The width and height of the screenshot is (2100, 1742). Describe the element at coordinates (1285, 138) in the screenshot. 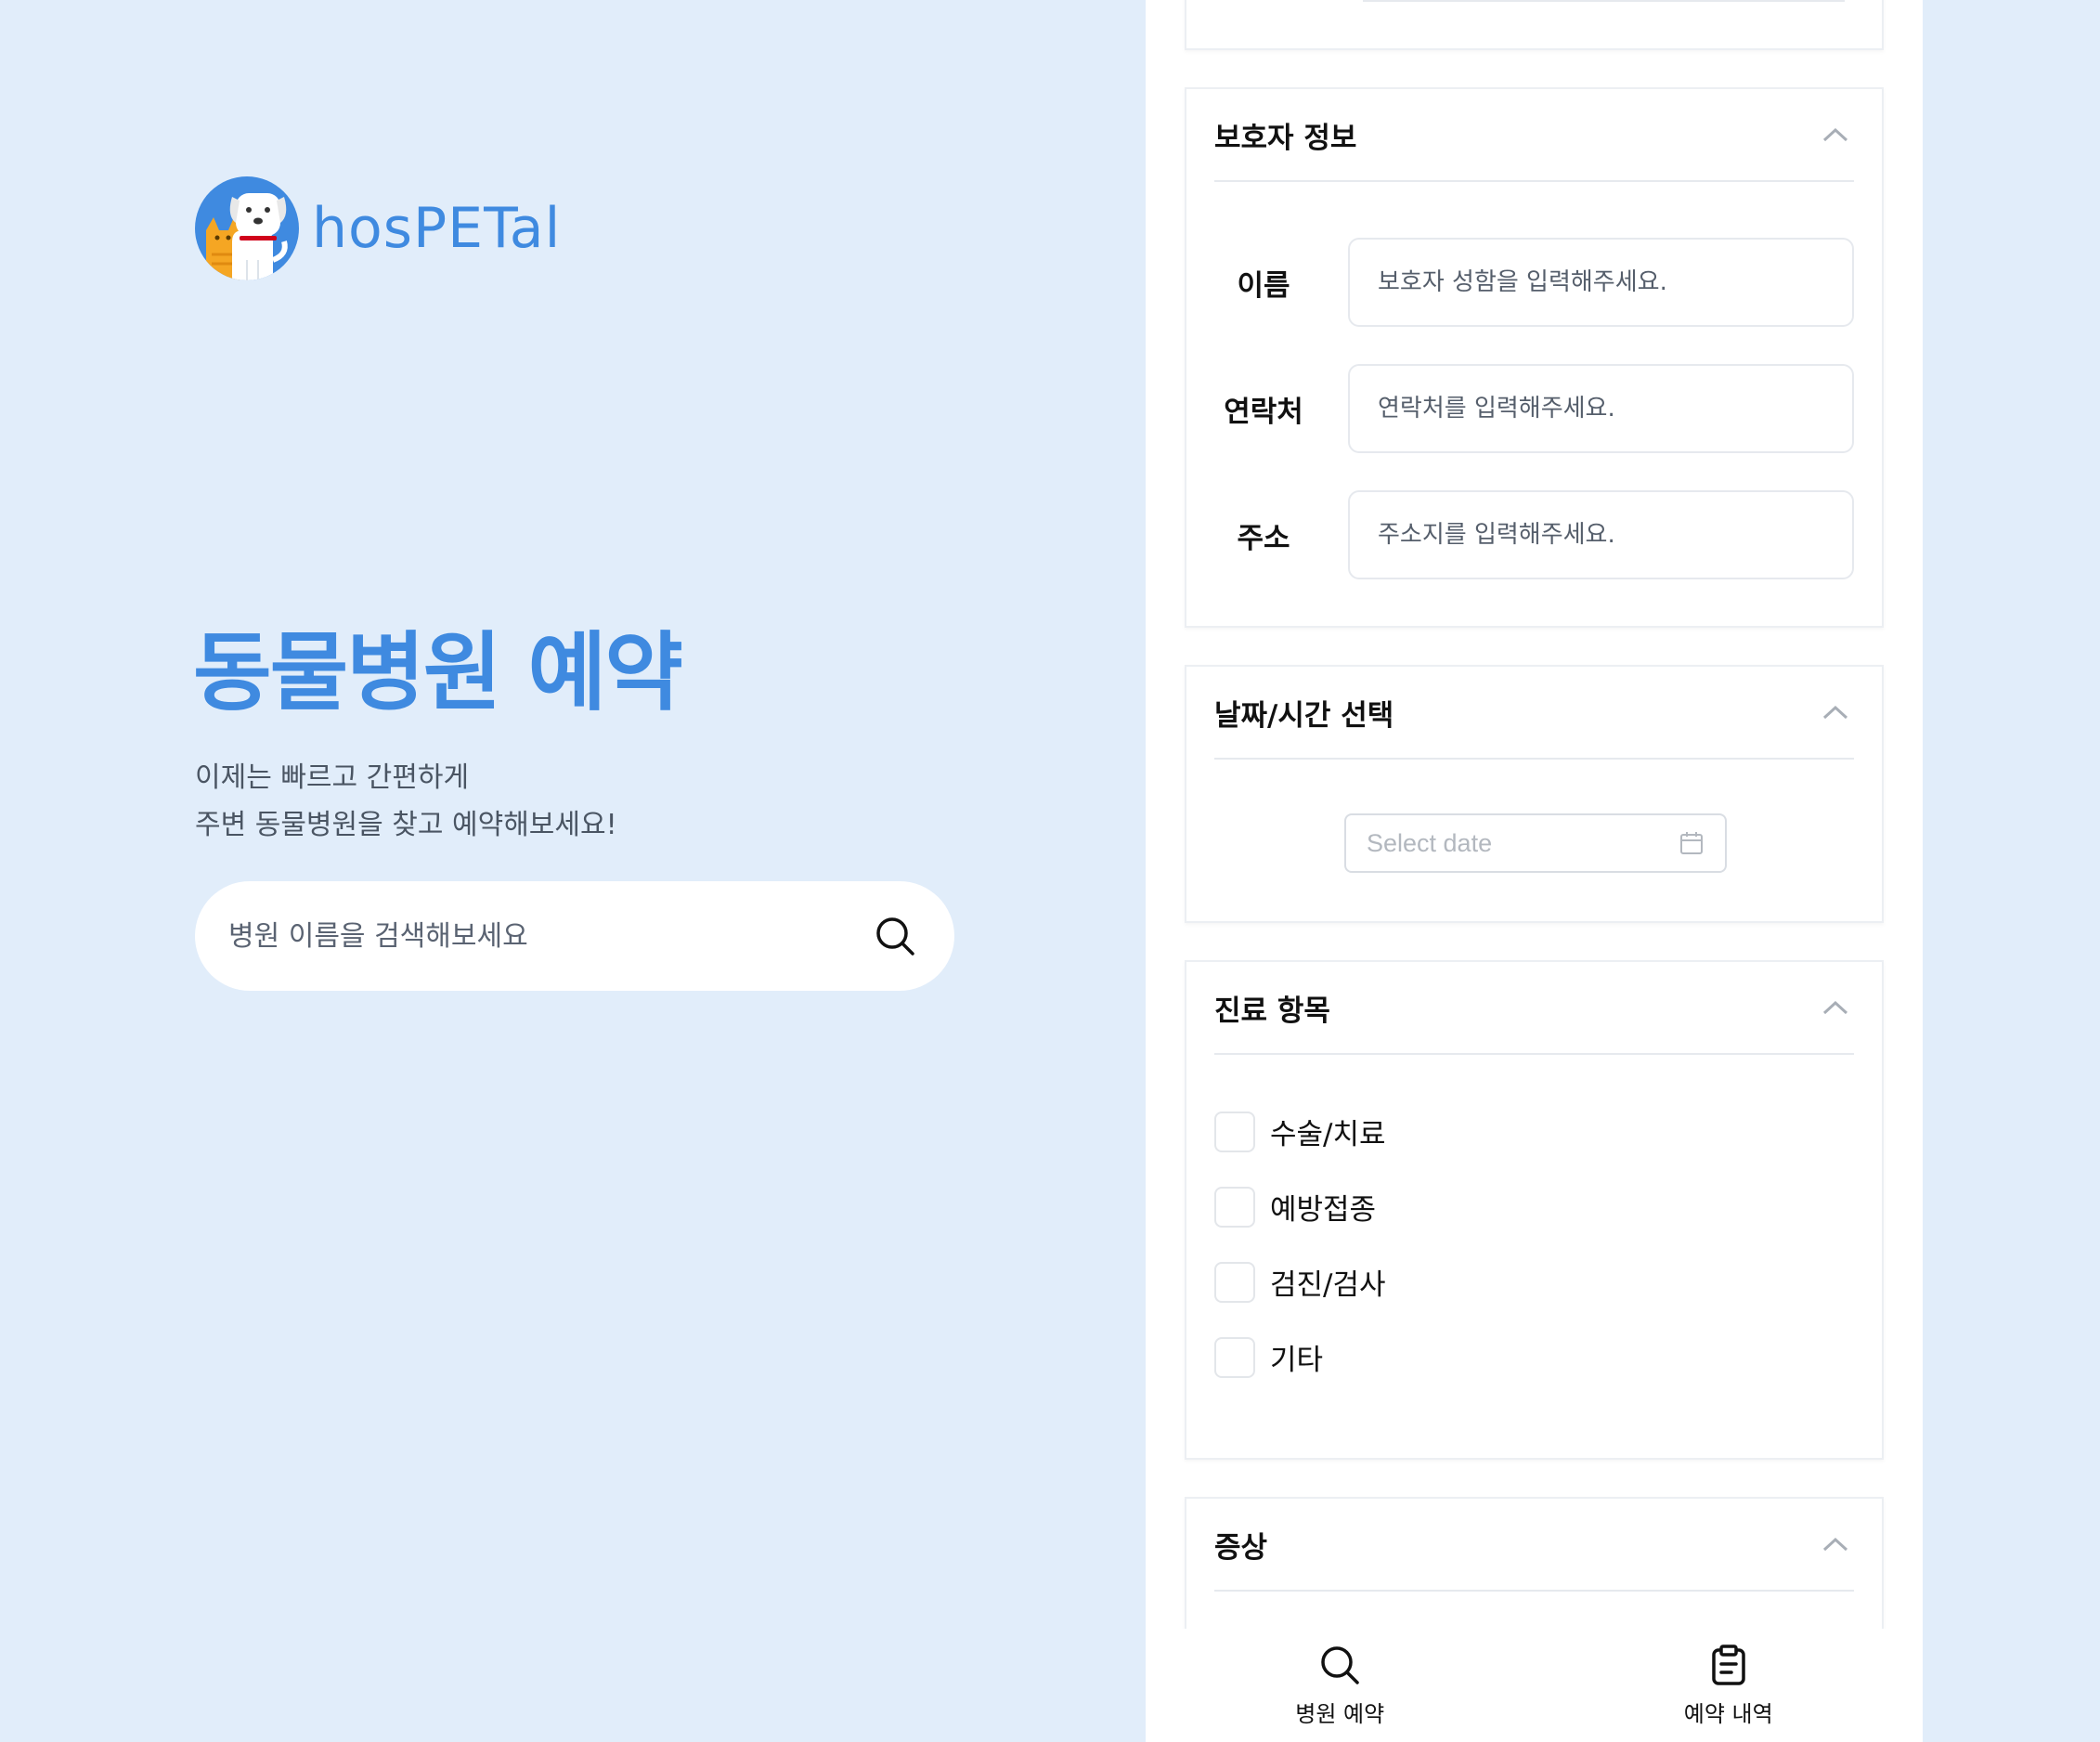

I see `guardian-info-title: 보호자 정보` at that location.